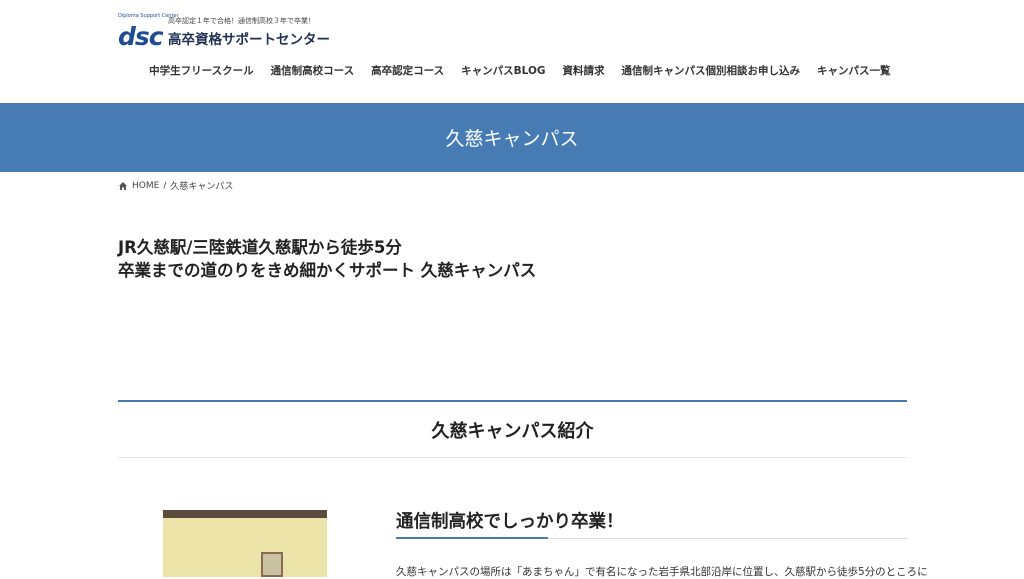  I want to click on site-name: 高卒資格サポートセンター, so click(249, 40).